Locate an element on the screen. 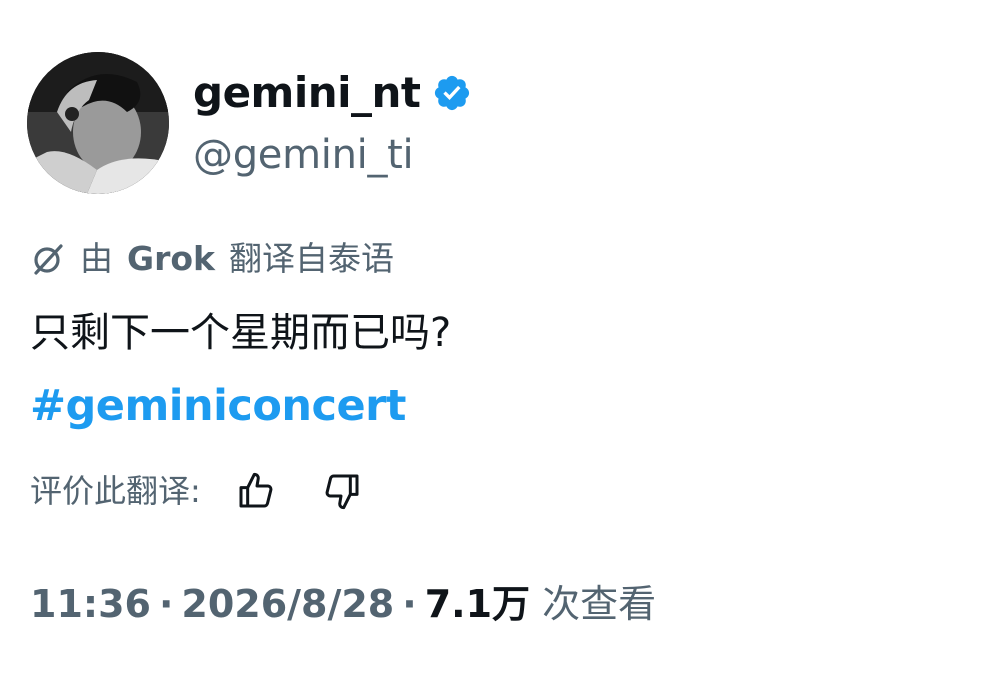 The width and height of the screenshot is (981, 683). thumbs-up-icon is located at coordinates (256, 490).